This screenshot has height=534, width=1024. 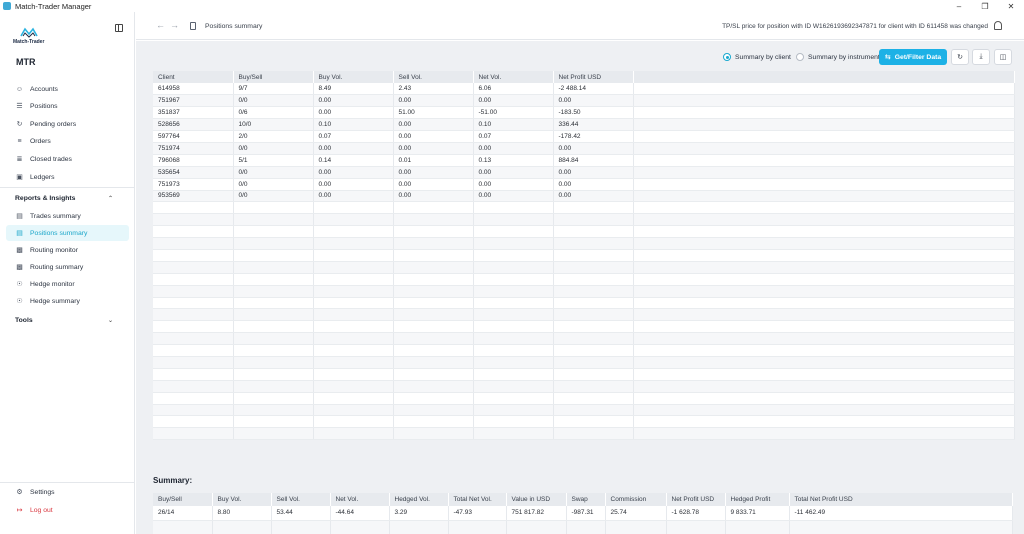 What do you see at coordinates (19, 492) in the screenshot?
I see `gear-icon: ⚙` at bounding box center [19, 492].